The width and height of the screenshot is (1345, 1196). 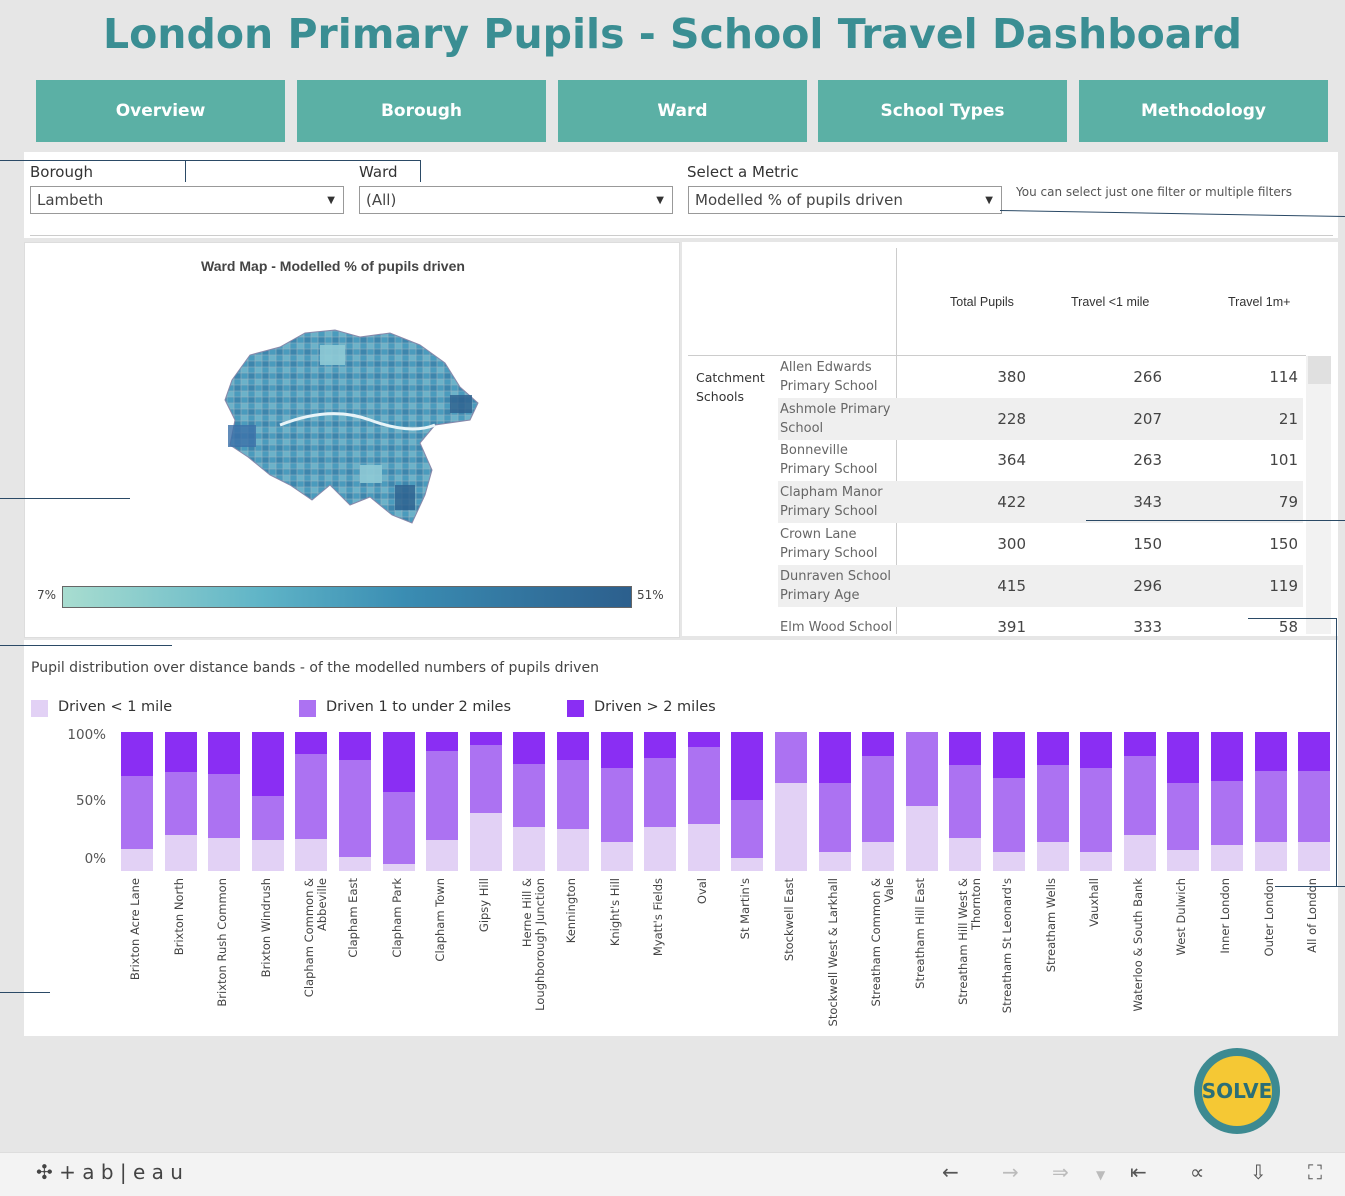 What do you see at coordinates (1203, 111) in the screenshot?
I see `nav-button-methodology: Methodology` at bounding box center [1203, 111].